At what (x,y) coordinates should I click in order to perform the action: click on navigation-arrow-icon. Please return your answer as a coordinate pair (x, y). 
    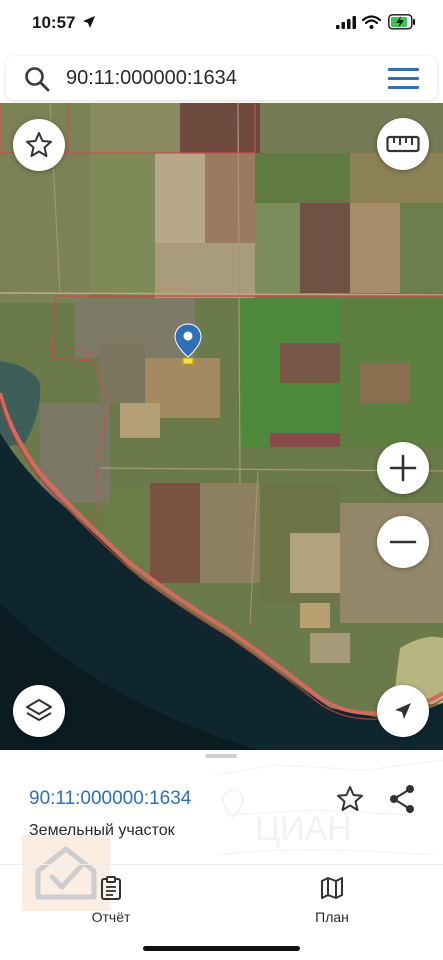
    Looking at the image, I should click on (403, 711).